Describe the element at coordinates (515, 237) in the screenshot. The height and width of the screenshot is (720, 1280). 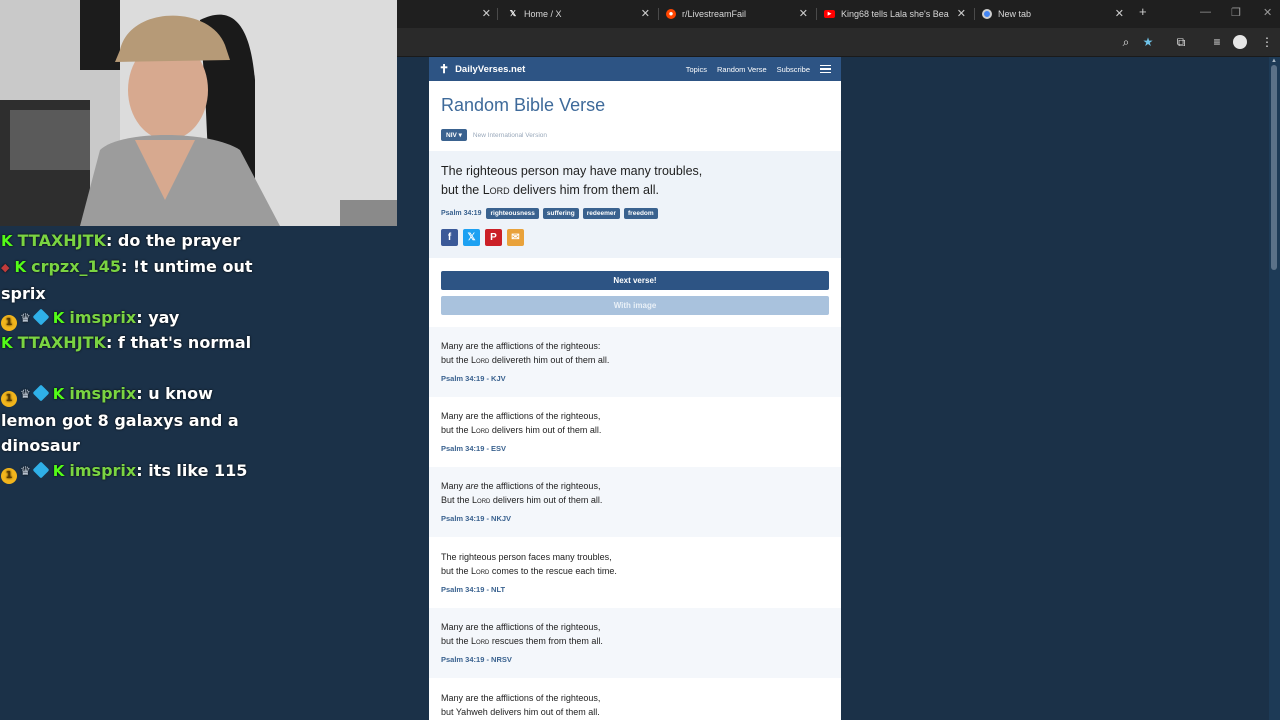
I see `email-share-icon: ✉` at that location.